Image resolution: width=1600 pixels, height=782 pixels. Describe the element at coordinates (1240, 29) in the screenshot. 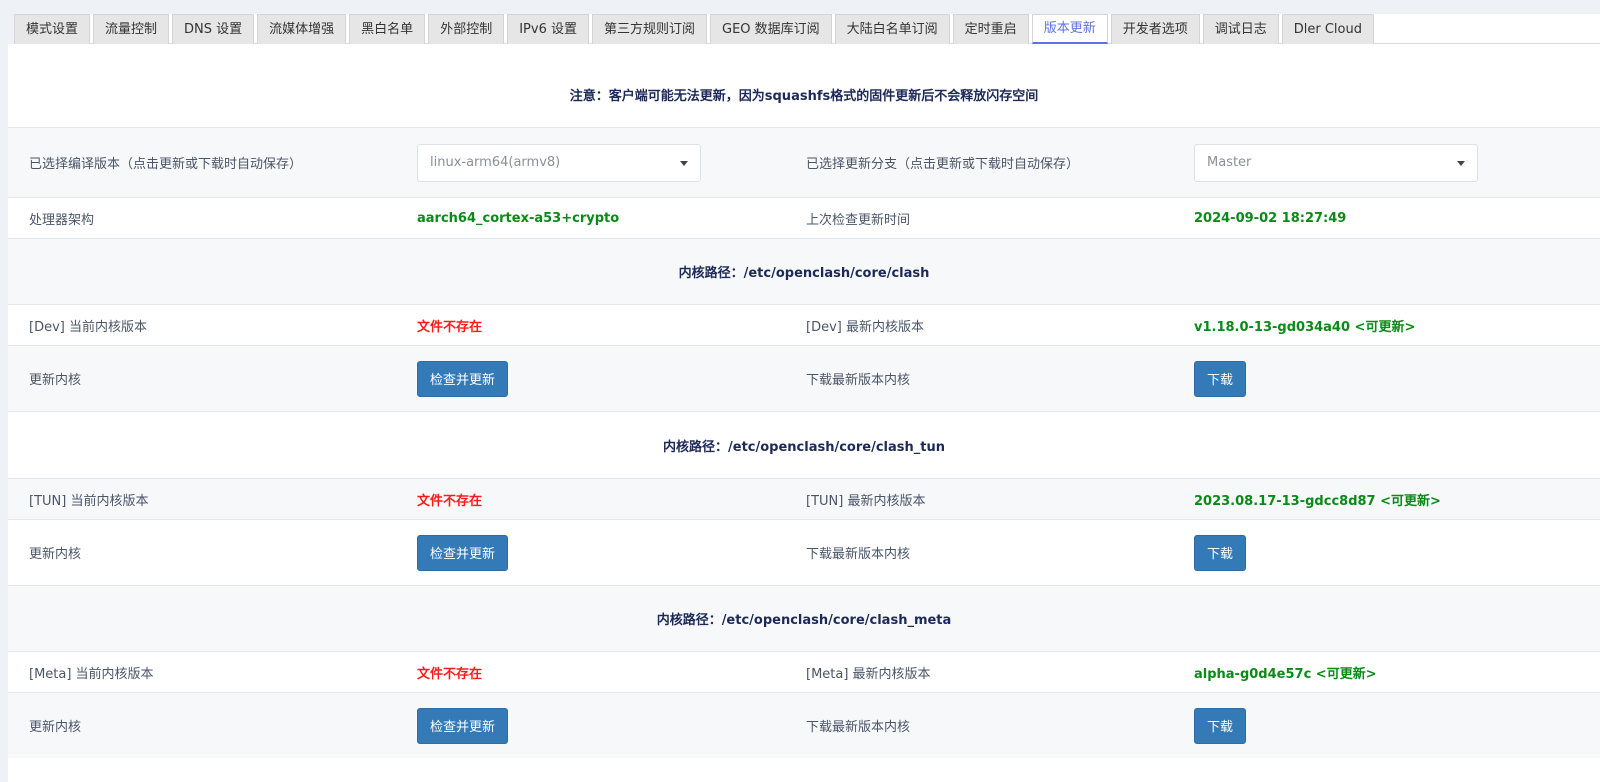

I see `tab-debug-log: 调试日志` at that location.